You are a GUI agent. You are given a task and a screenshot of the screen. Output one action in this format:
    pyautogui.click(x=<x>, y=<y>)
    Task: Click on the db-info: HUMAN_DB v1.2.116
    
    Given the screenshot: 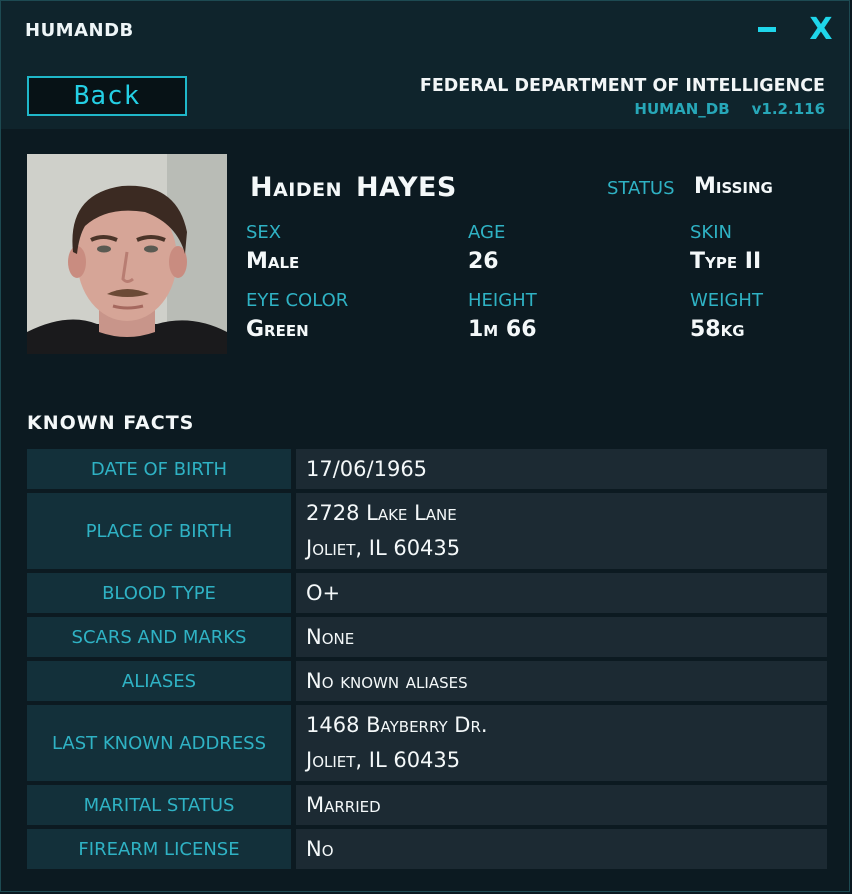 What is the action you would take?
    pyautogui.click(x=729, y=109)
    